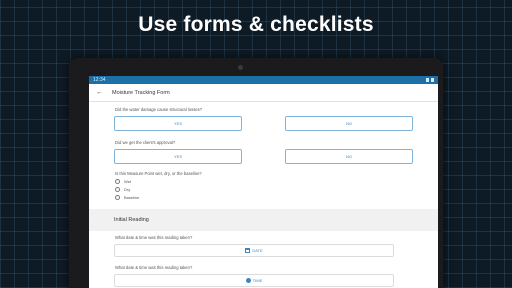 The image size is (512, 288). I want to click on approval-no-button: NO, so click(349, 156).